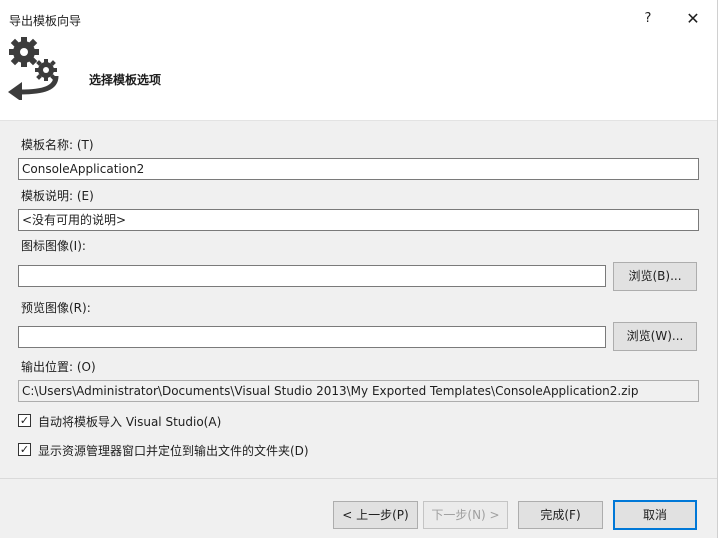 Image resolution: width=725 pixels, height=538 pixels. I want to click on output-location-label: 输出位置: (O), so click(58, 367).